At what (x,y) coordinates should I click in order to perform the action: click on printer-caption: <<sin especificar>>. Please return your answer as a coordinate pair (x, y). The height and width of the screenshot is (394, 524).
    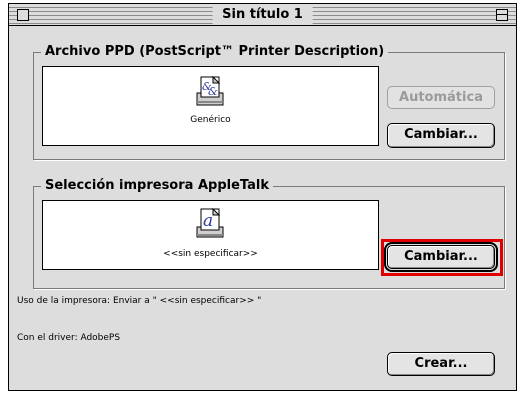
    Looking at the image, I should click on (210, 254).